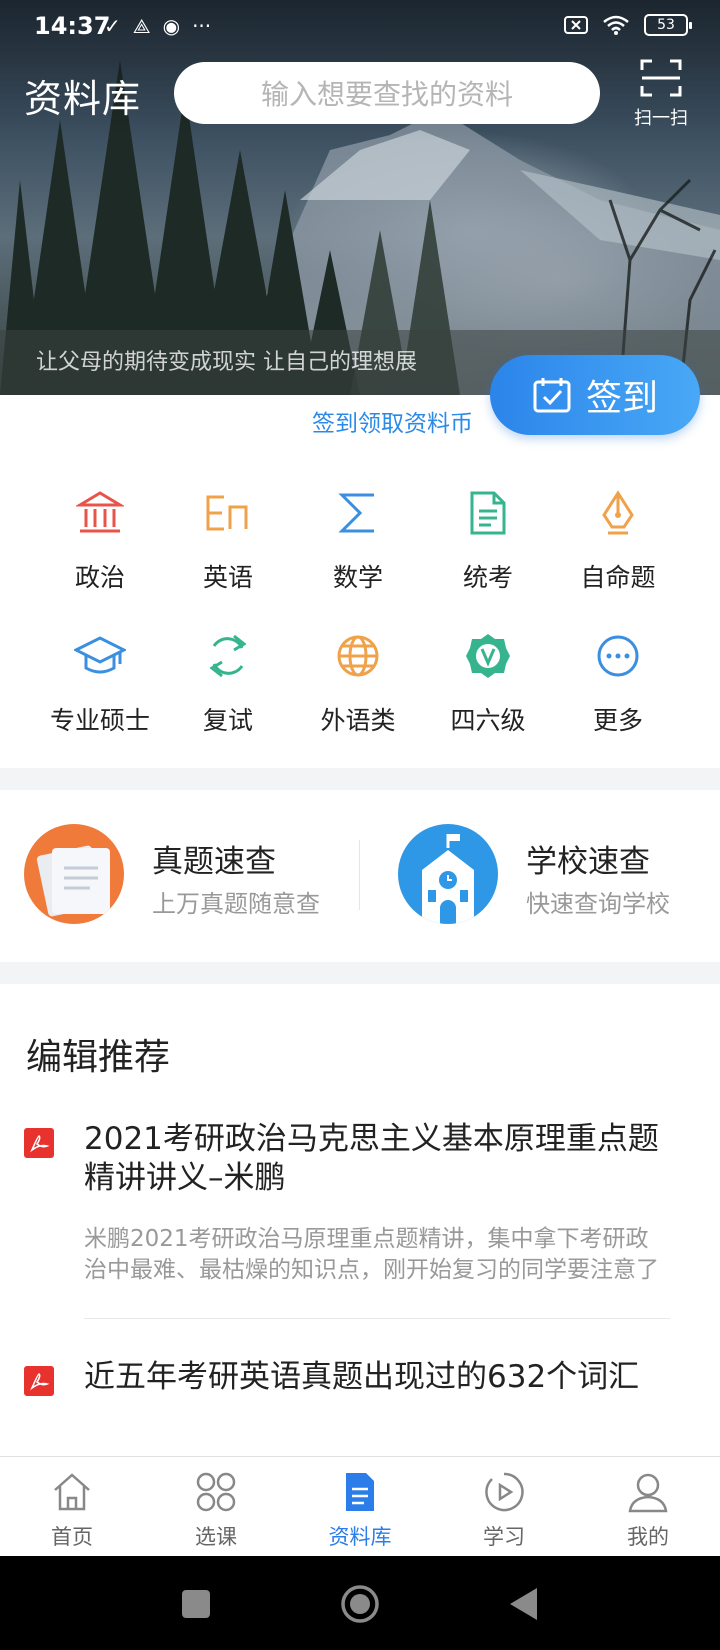 The width and height of the screenshot is (720, 1650). What do you see at coordinates (360, 1492) in the screenshot?
I see `document-list-icon` at bounding box center [360, 1492].